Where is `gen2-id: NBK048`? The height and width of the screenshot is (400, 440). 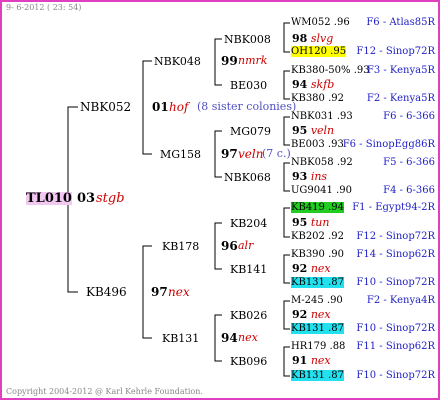
gen2-id: NBK048 is located at coordinates (177, 61).